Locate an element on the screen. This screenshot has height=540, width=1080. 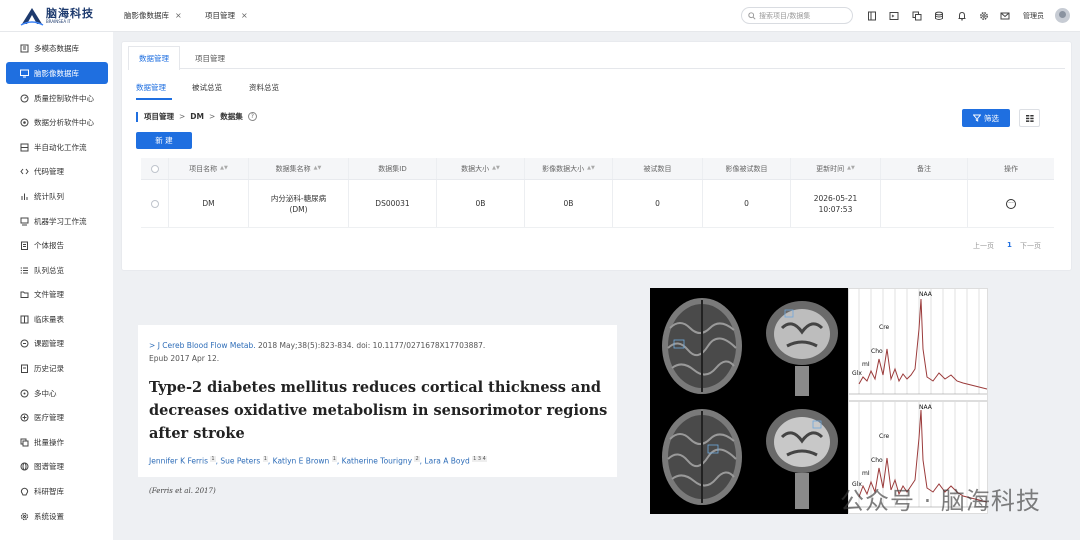
figure-caption: (Ferris et al. 2017) is located at coordinates (182, 491).